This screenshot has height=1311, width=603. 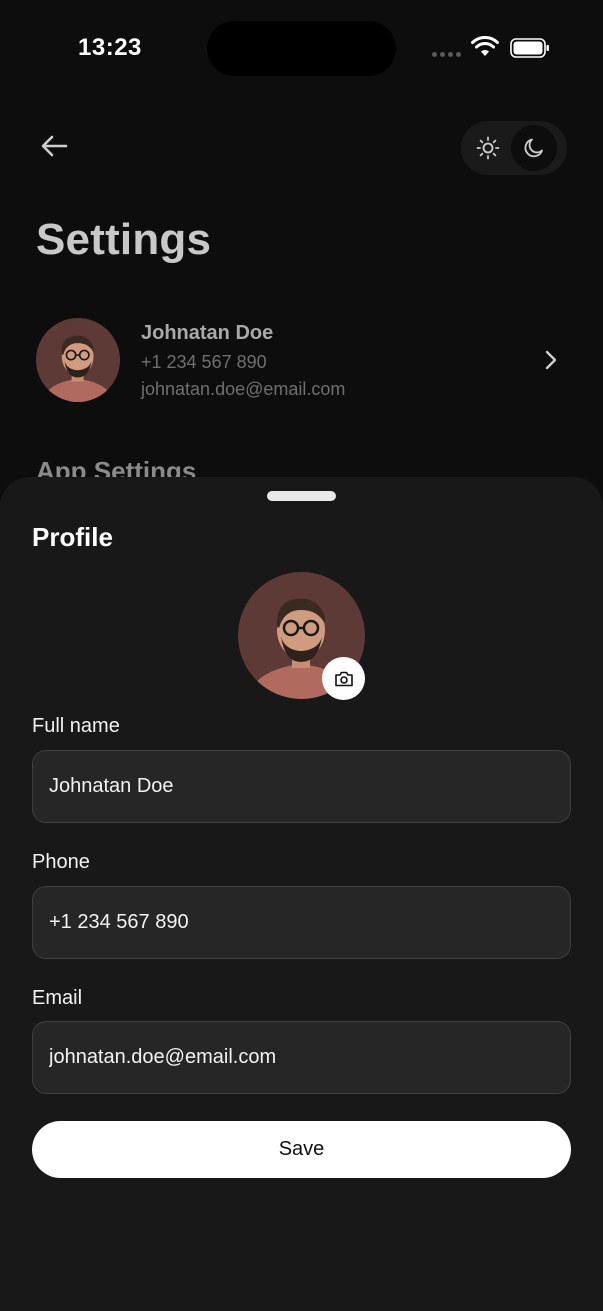 I want to click on profile-phone: +1 234 567 890, so click(x=204, y=362).